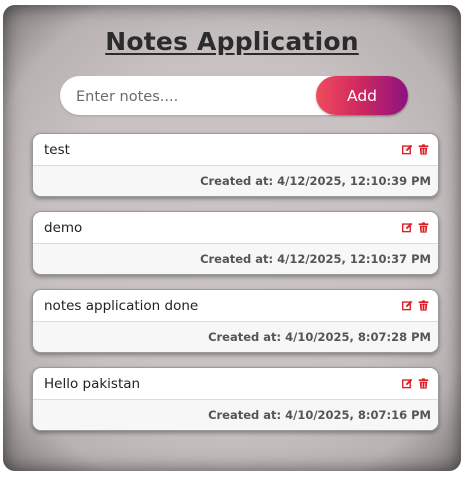 The image size is (464, 477). Describe the element at coordinates (235, 150) in the screenshot. I see `note-header: test` at that location.